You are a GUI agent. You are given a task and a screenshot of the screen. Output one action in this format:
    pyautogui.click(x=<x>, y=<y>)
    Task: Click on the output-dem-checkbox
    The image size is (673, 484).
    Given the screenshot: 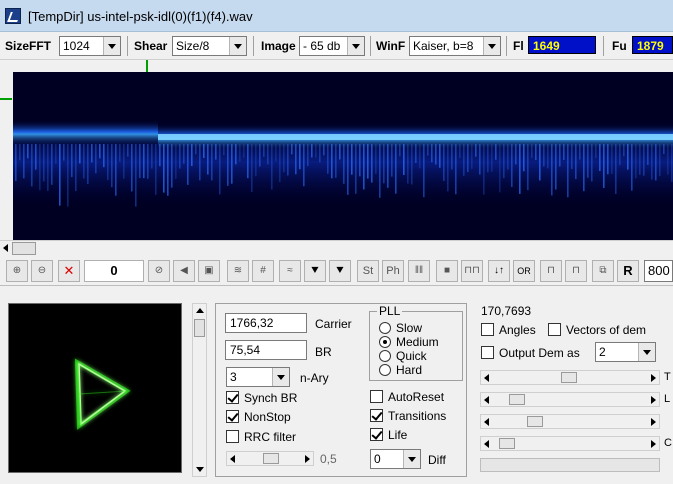 What is the action you would take?
    pyautogui.click(x=487, y=352)
    